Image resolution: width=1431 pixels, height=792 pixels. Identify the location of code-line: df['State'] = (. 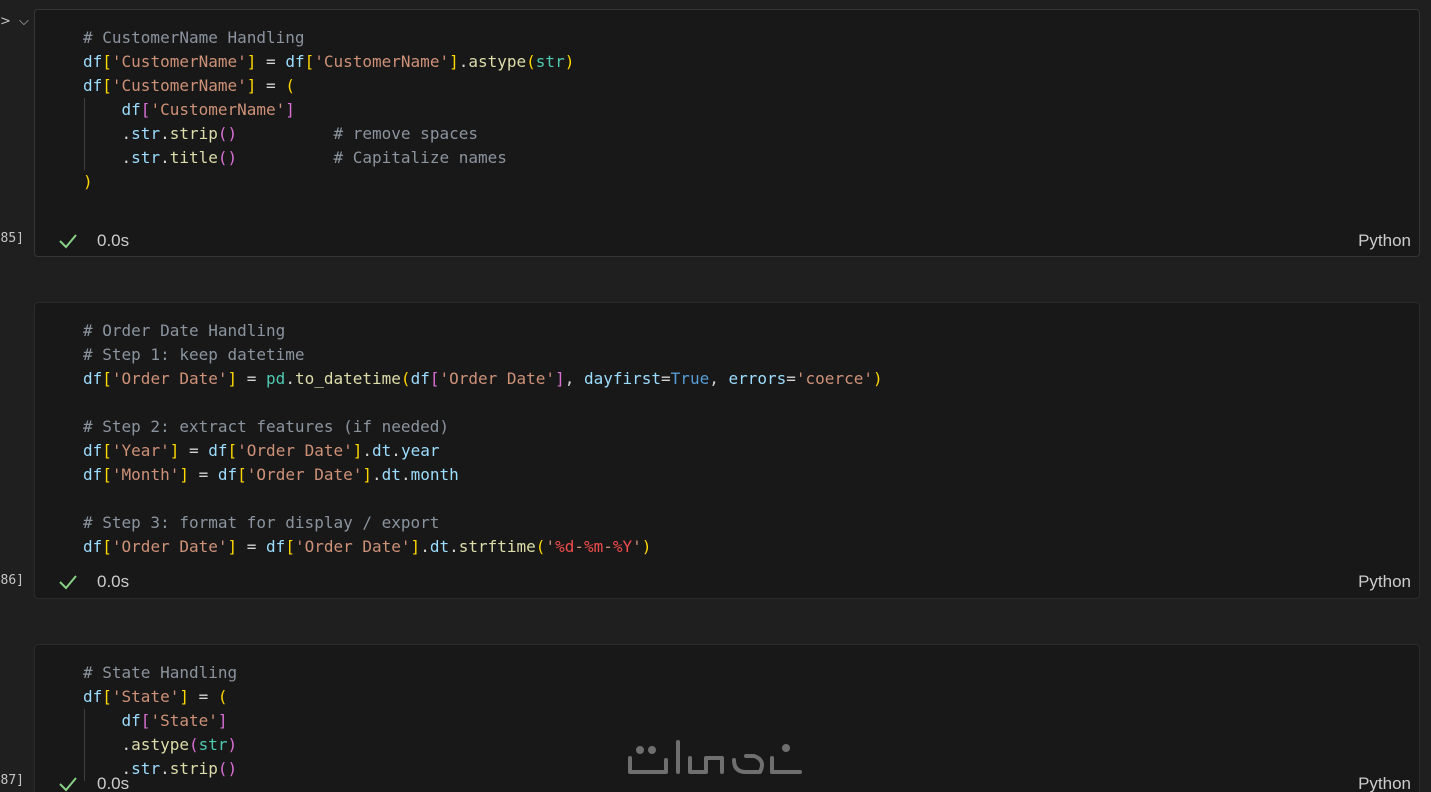
(743, 697).